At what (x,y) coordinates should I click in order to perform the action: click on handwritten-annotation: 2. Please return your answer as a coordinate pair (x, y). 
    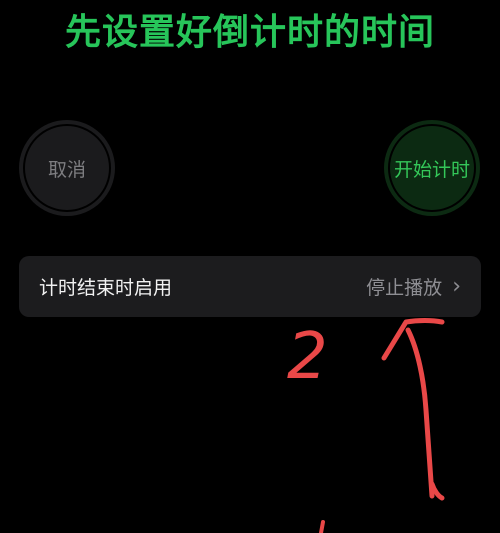
    Looking at the image, I should click on (366, 425).